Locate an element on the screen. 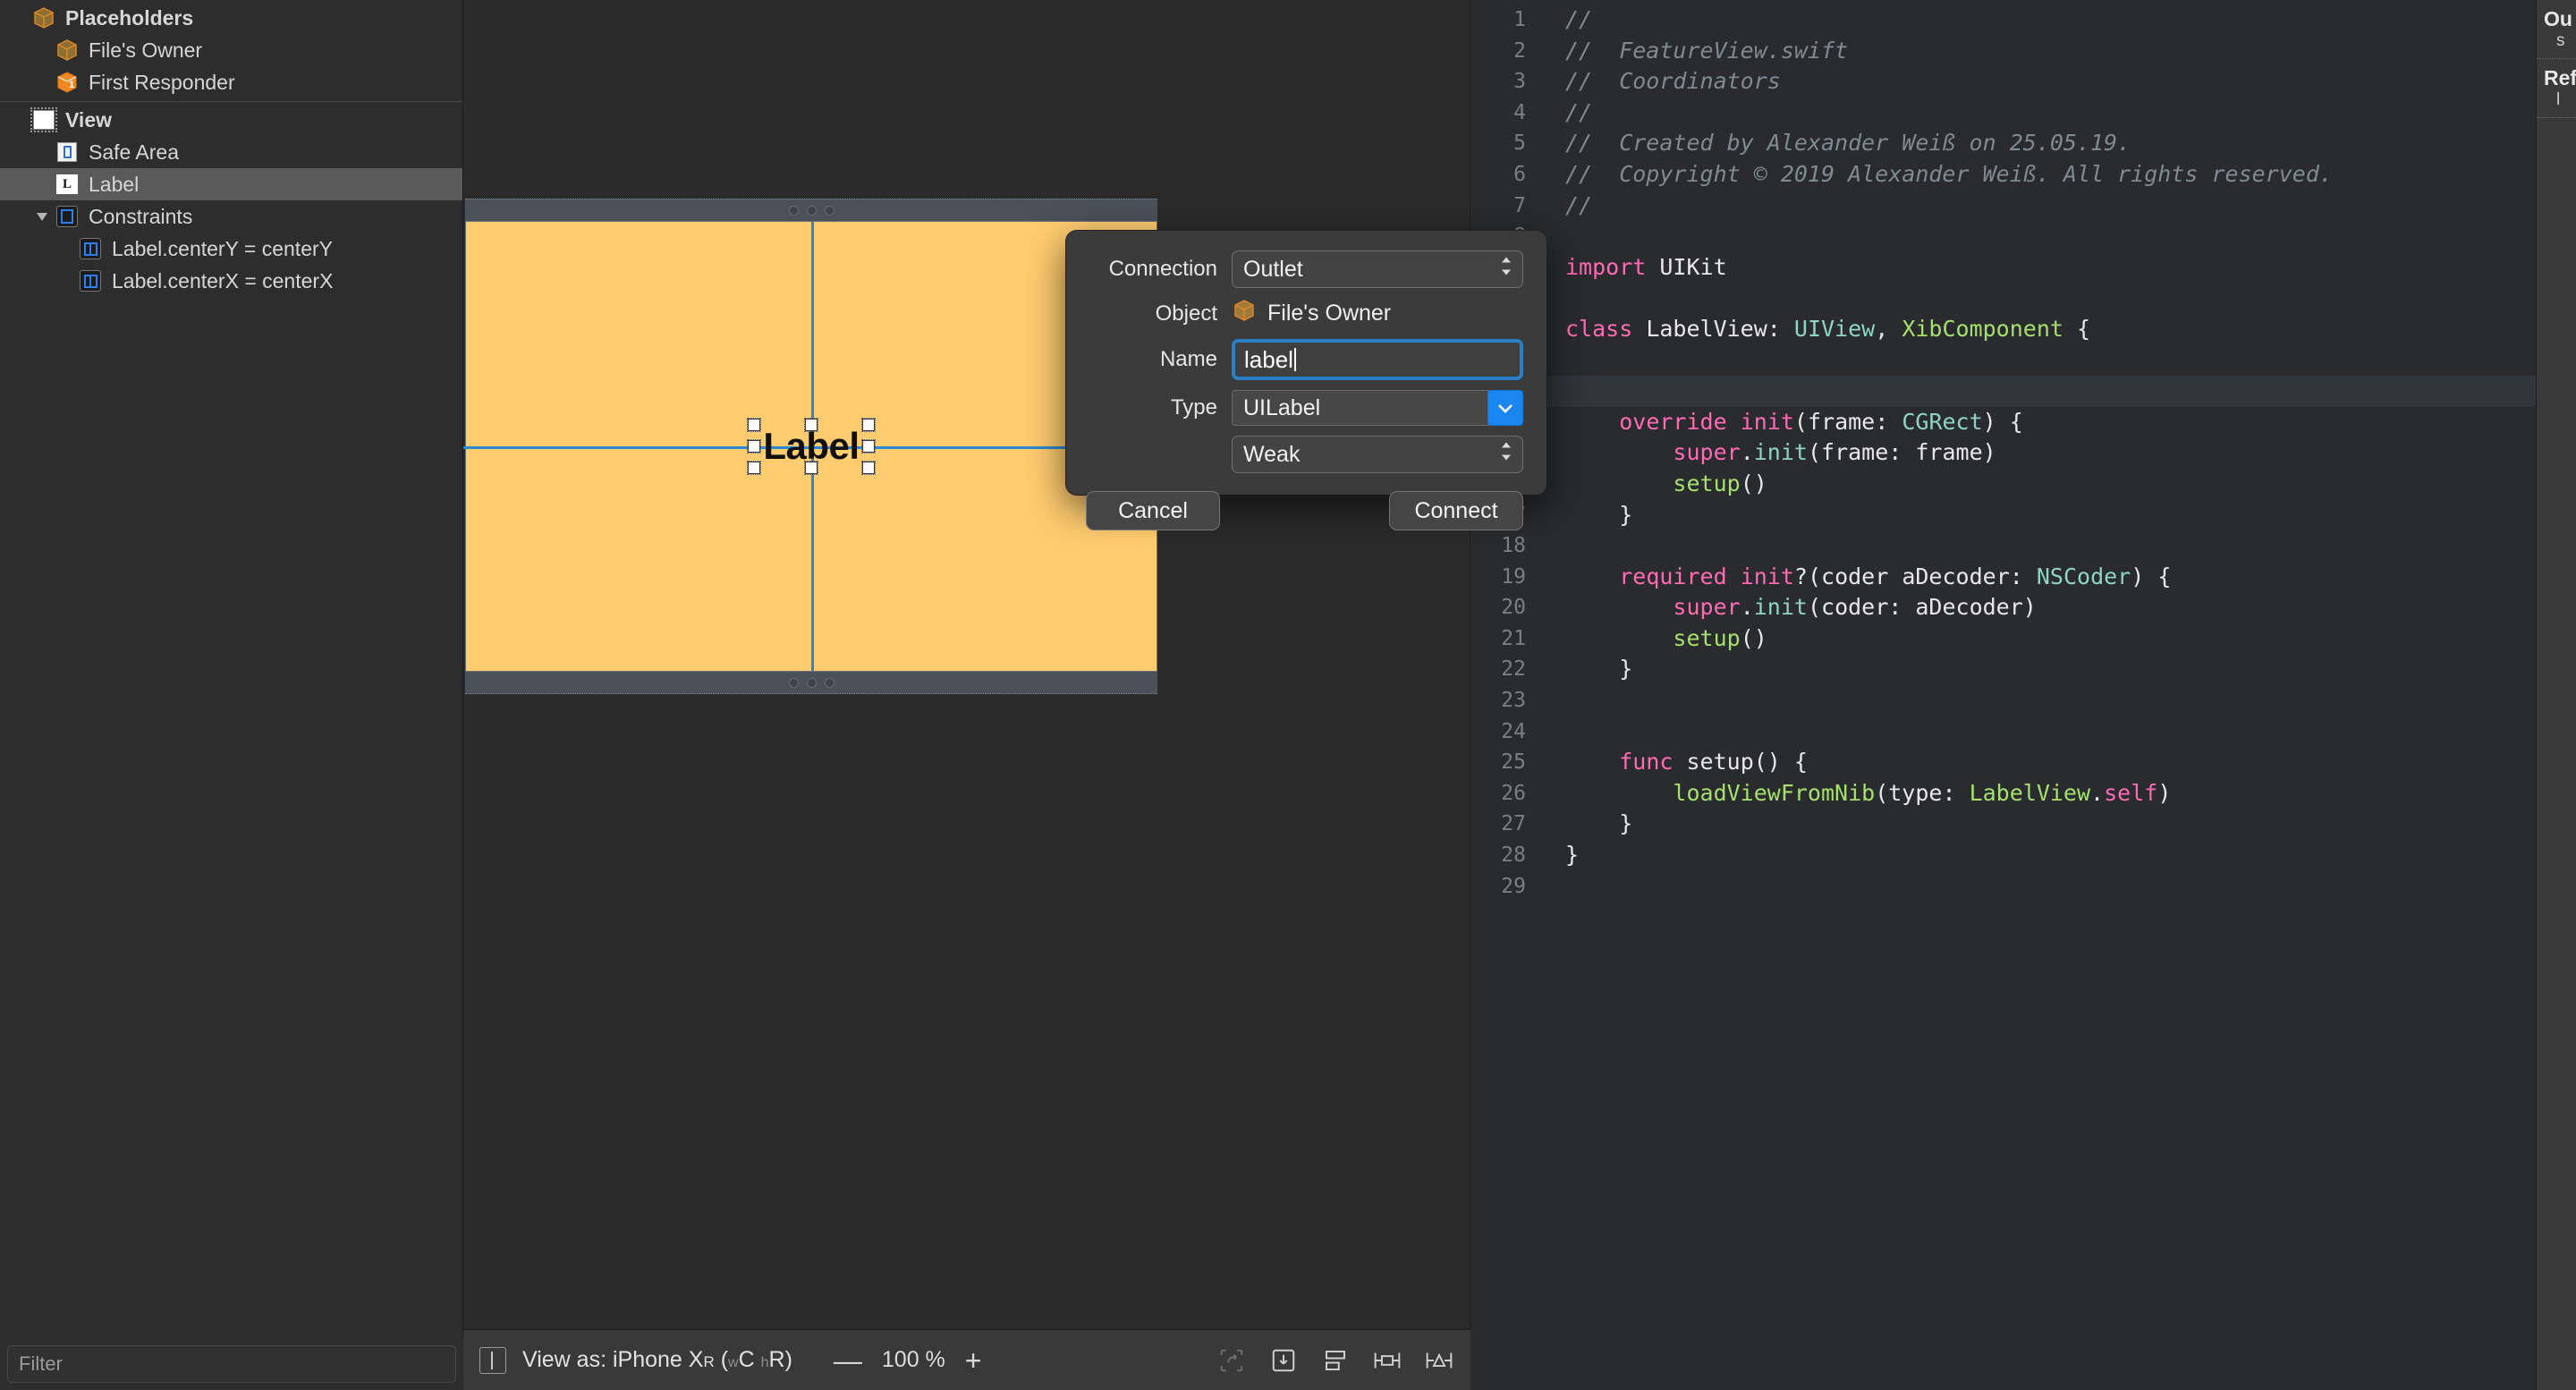 Image resolution: width=2576 pixels, height=1390 pixels. code-line: 12 is located at coordinates (2023, 361).